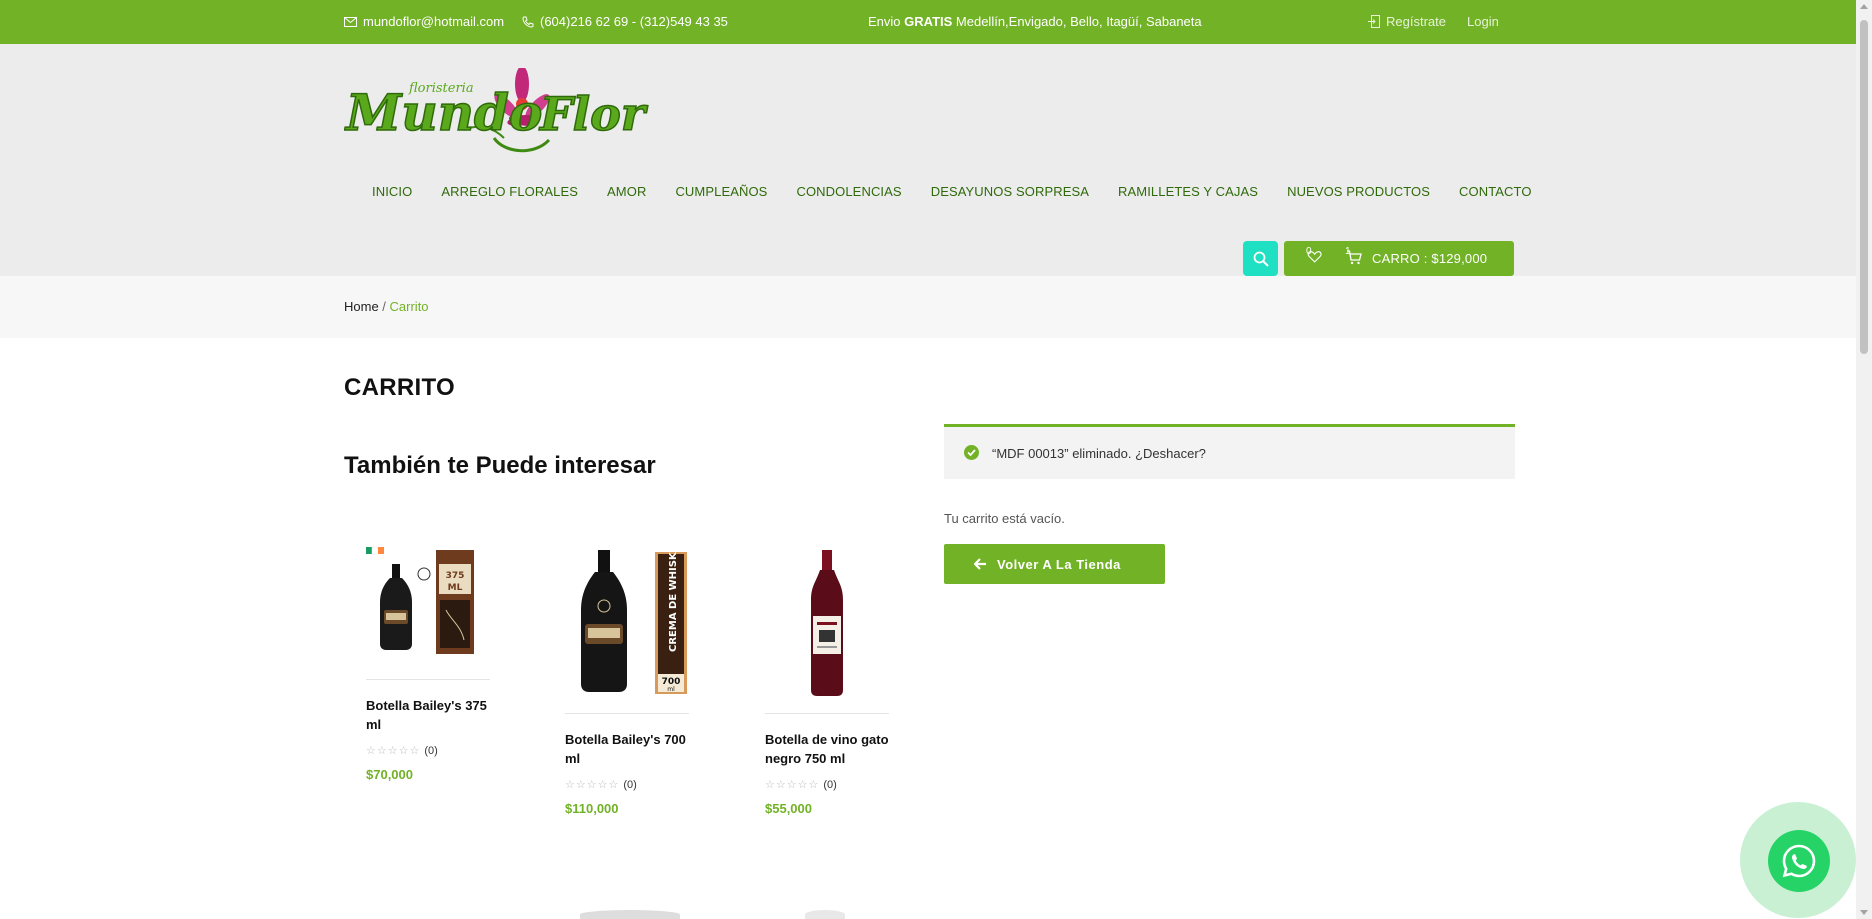  I want to click on contact-email: mundoflor@hotmail.com, so click(424, 21).